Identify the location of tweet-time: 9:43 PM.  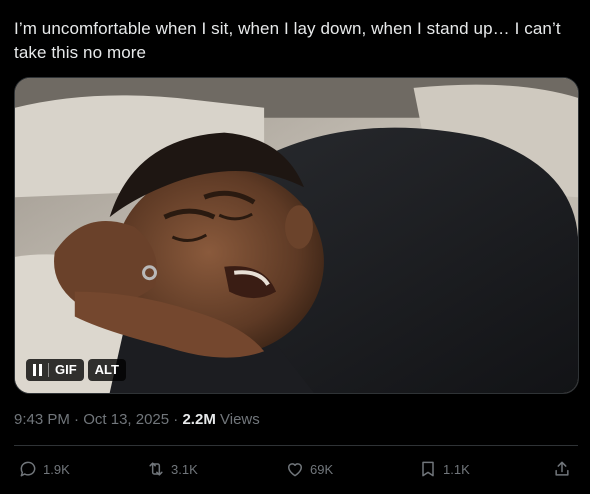
(42, 419).